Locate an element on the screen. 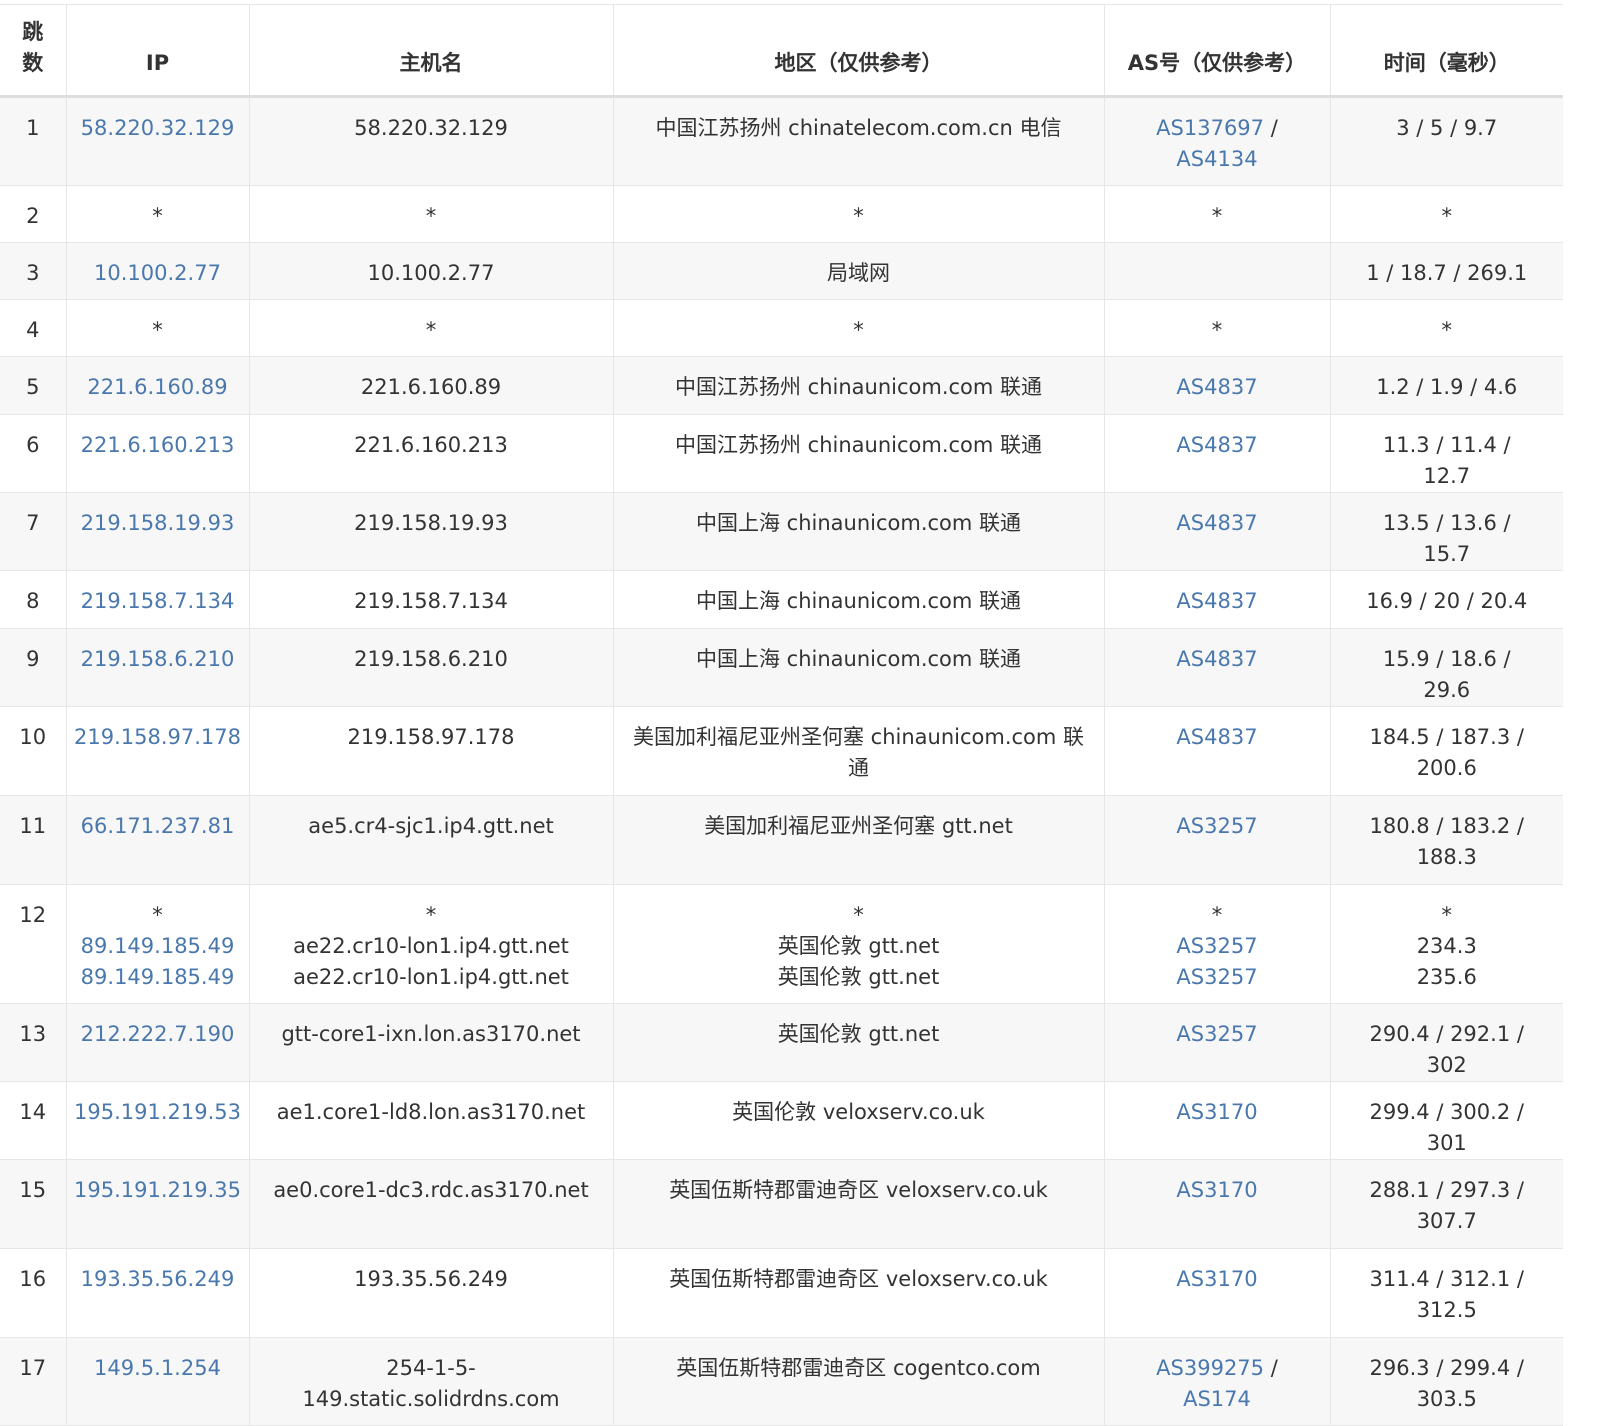 The width and height of the screenshot is (1604, 1426). hostname-text: 10.100.2.77 is located at coordinates (431, 273).